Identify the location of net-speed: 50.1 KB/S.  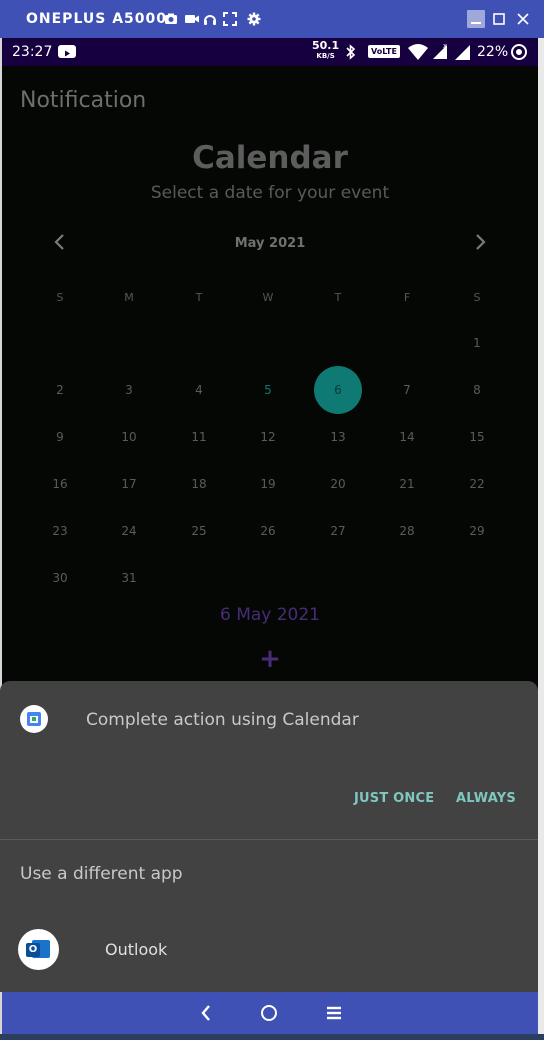
(325, 50).